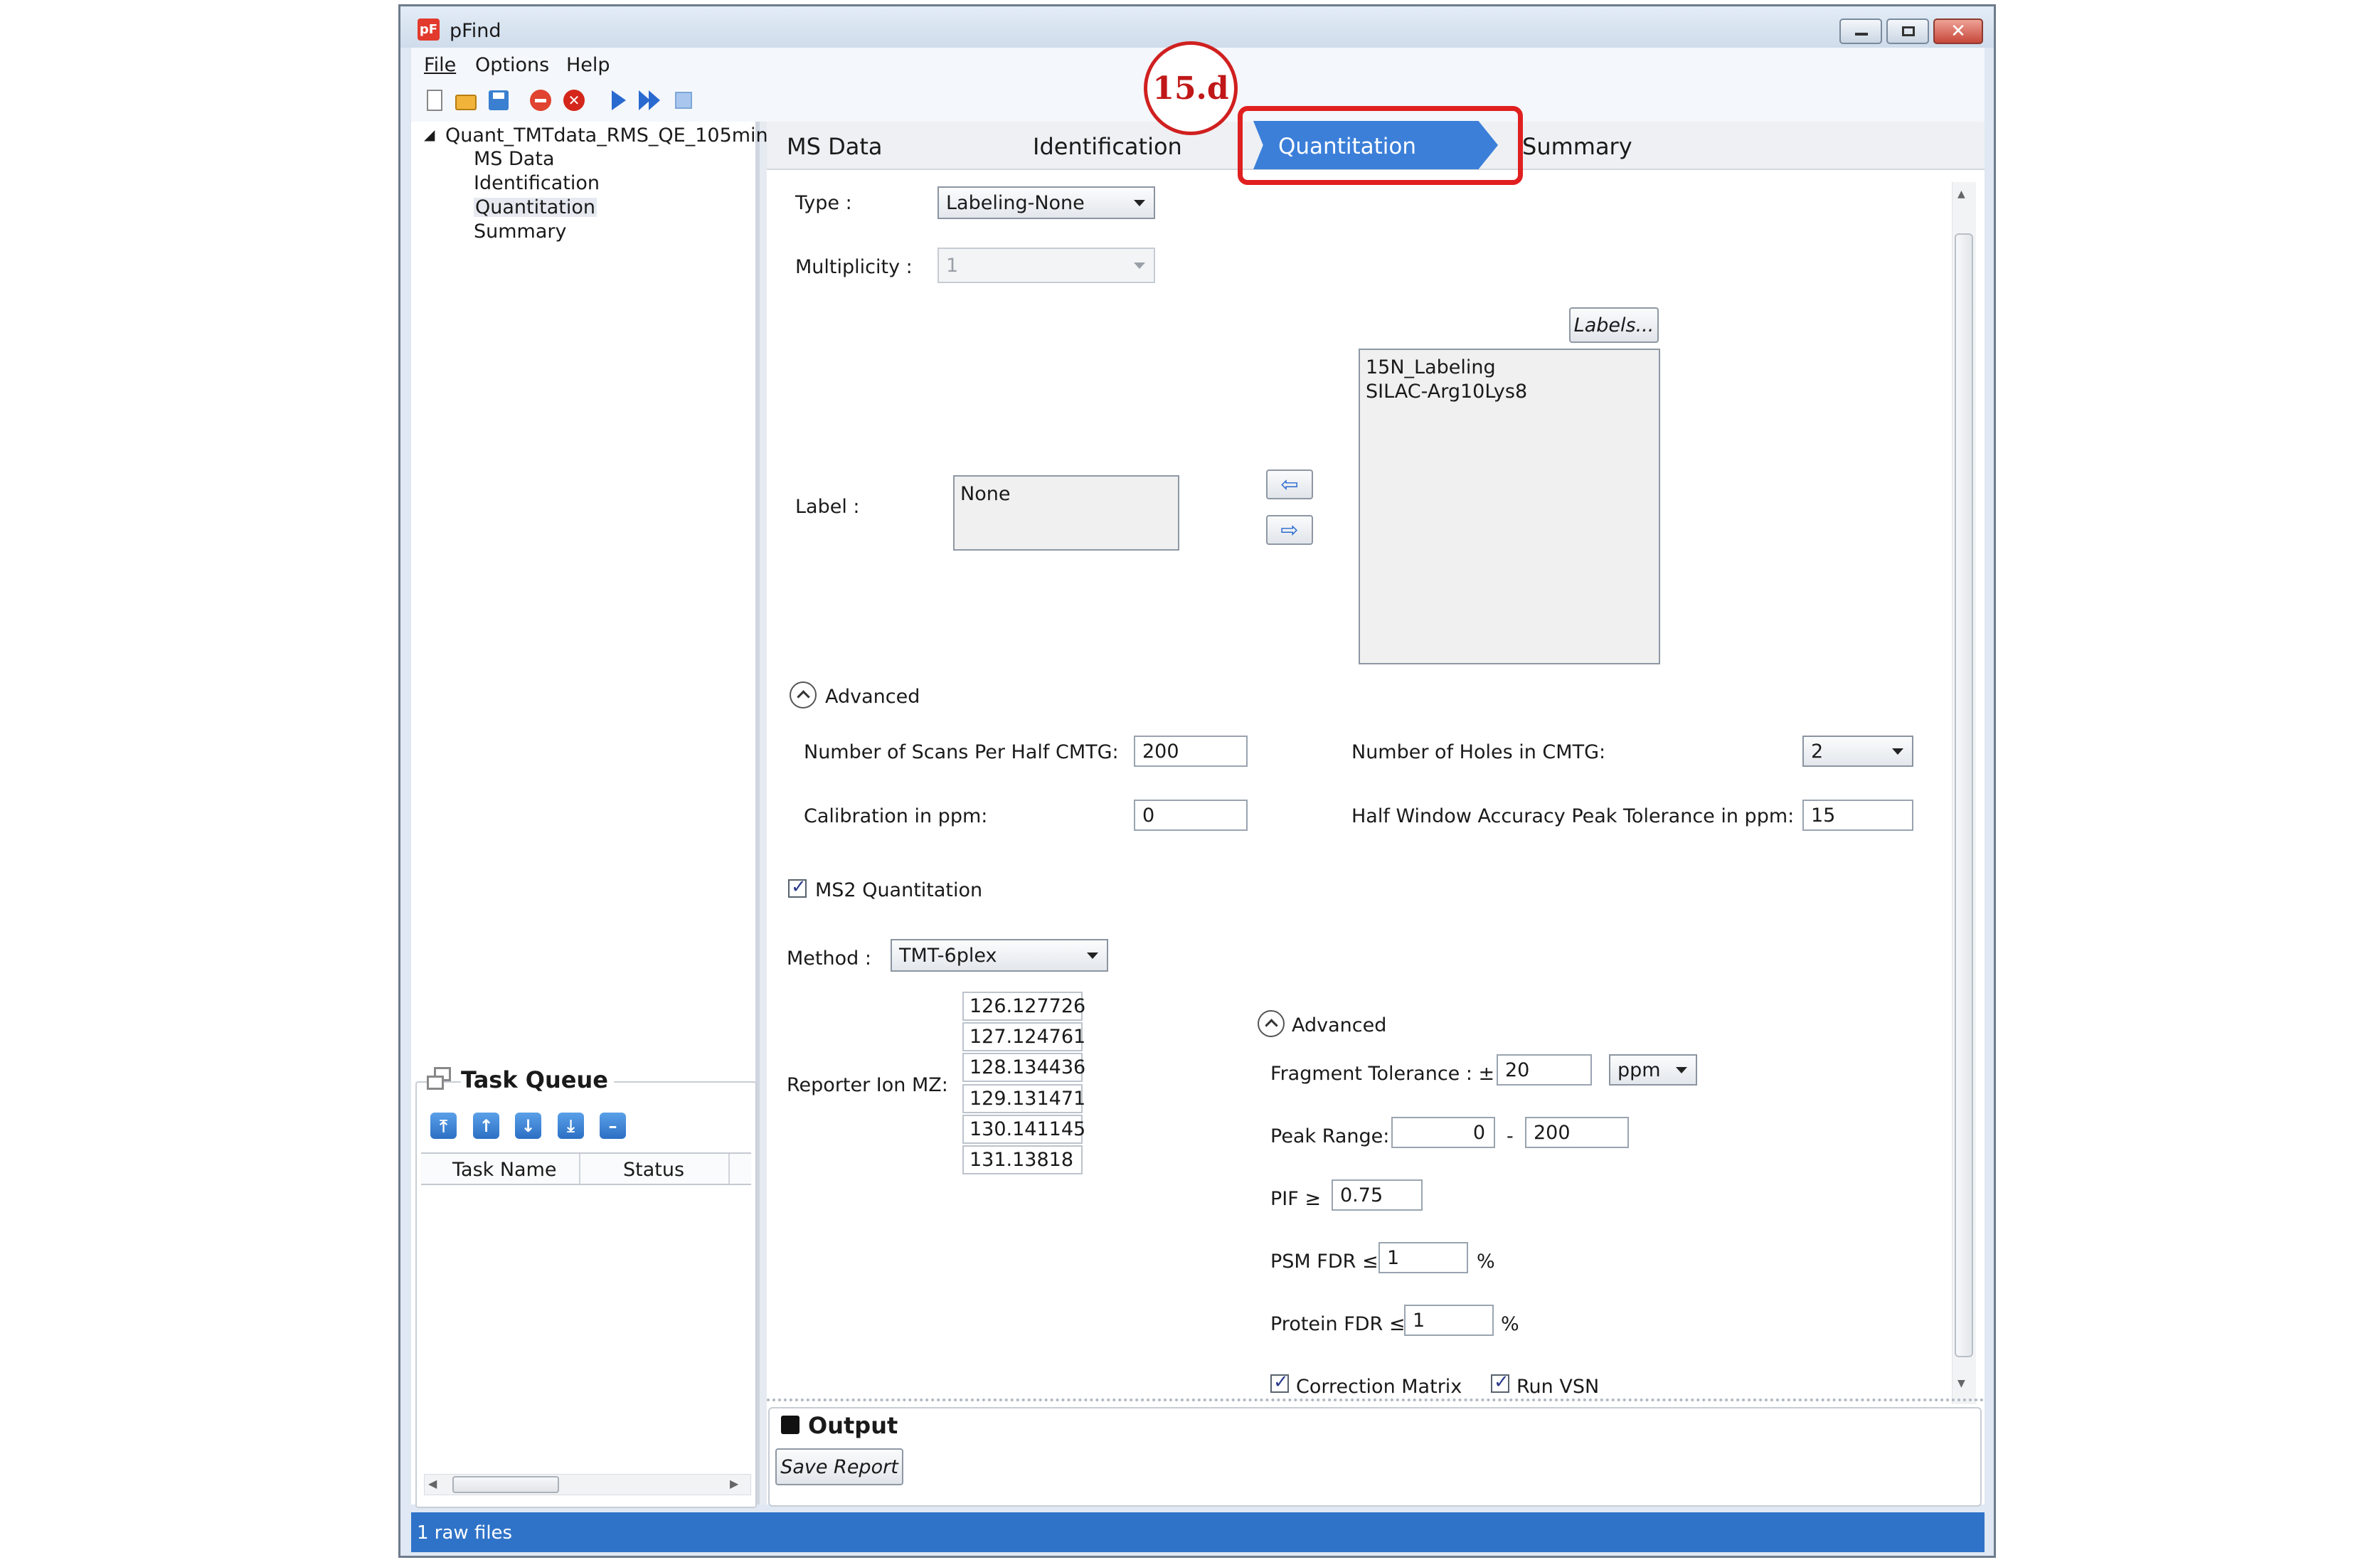 This screenshot has width=2380, height=1560. What do you see at coordinates (1961, 194) in the screenshot?
I see `scroll-up-icon: ▲` at bounding box center [1961, 194].